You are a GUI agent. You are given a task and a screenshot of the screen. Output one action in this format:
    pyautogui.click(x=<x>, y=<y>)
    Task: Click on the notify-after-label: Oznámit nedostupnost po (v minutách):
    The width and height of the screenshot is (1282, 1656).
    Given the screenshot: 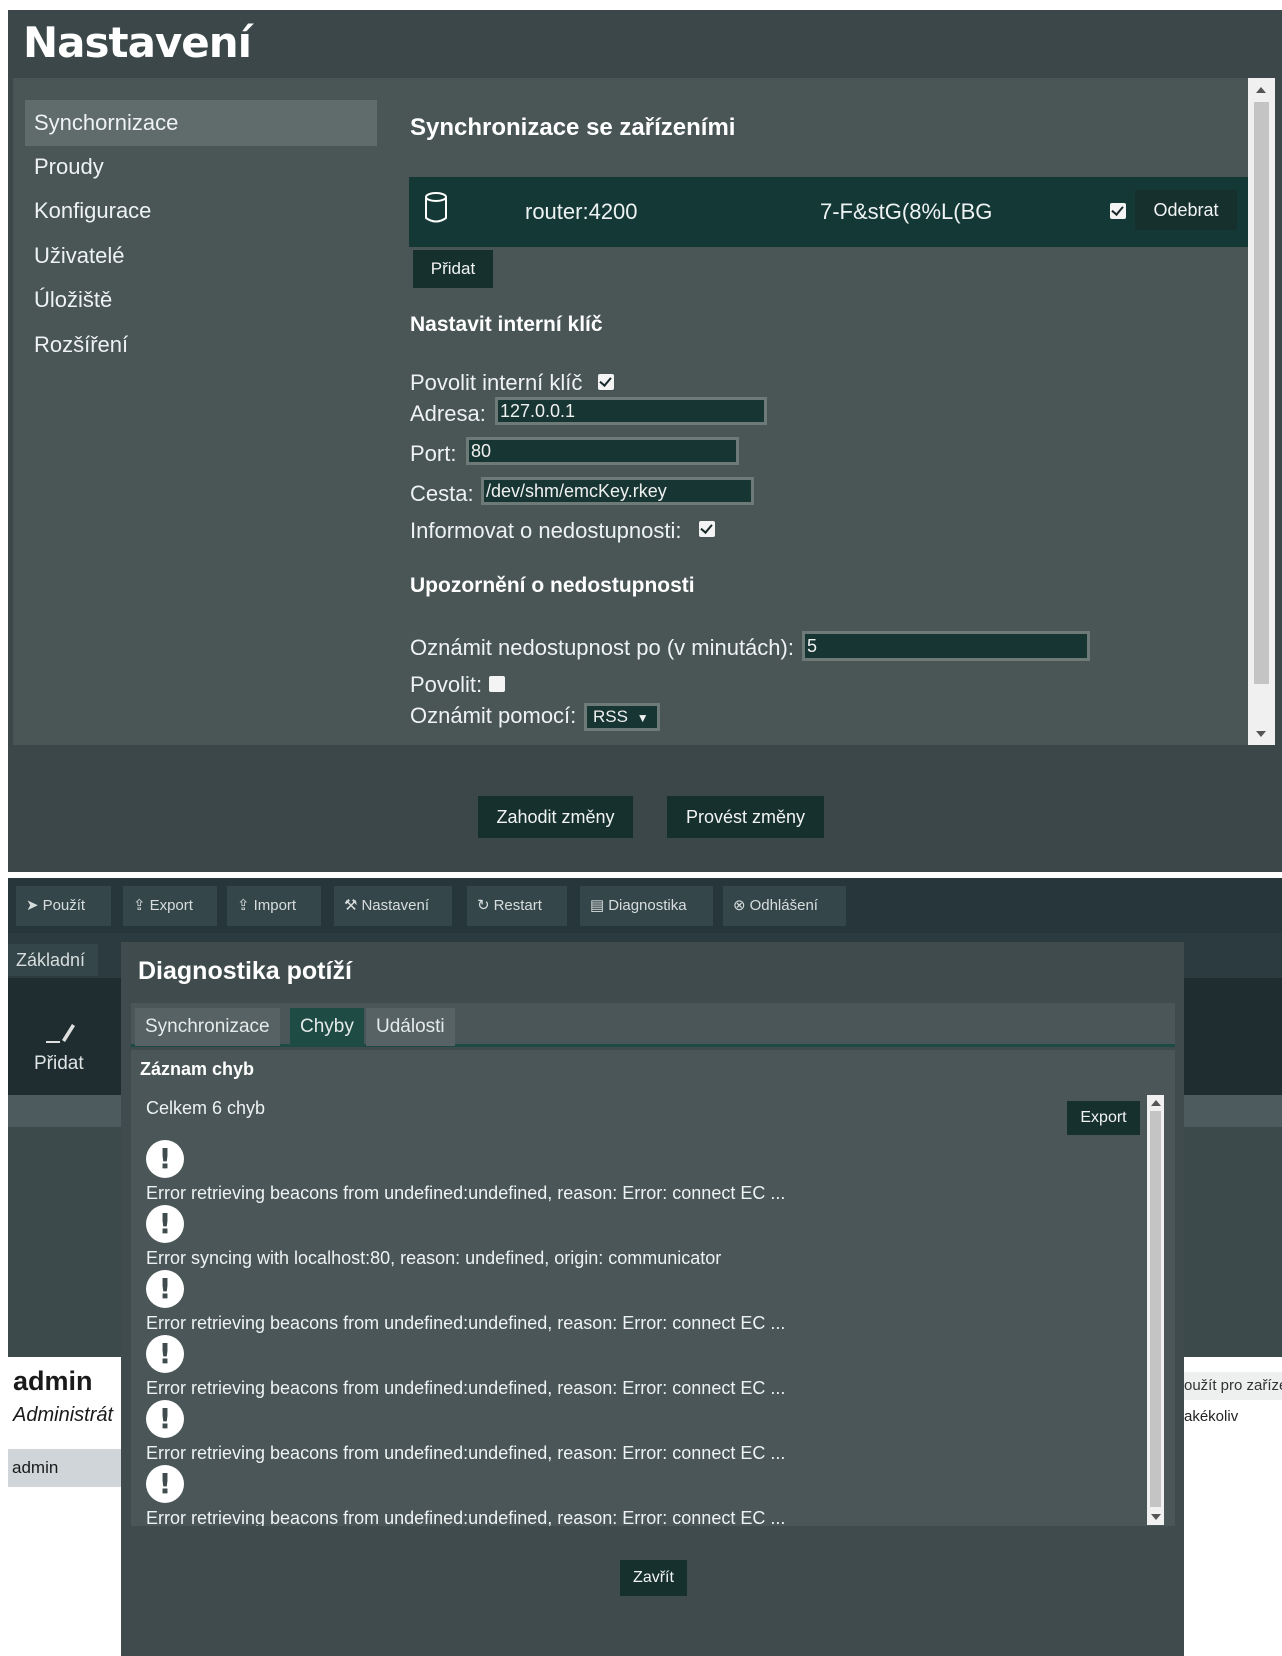 What is the action you would take?
    pyautogui.click(x=602, y=647)
    